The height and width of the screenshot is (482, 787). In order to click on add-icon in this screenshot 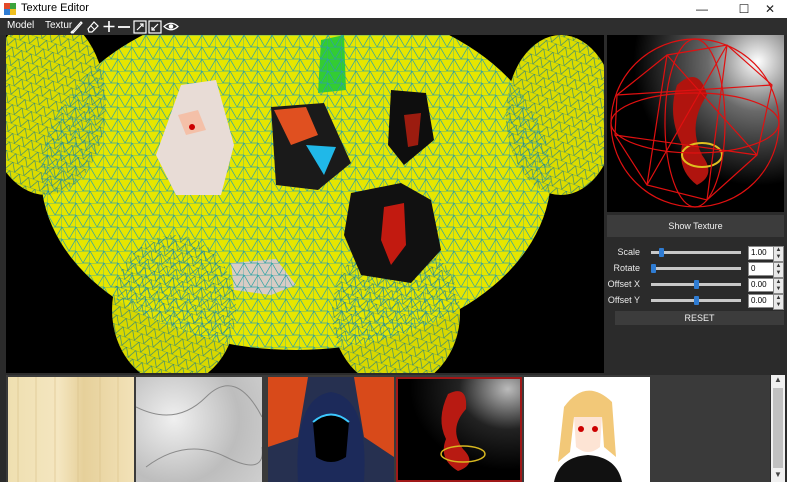, I will do `click(109, 26)`.